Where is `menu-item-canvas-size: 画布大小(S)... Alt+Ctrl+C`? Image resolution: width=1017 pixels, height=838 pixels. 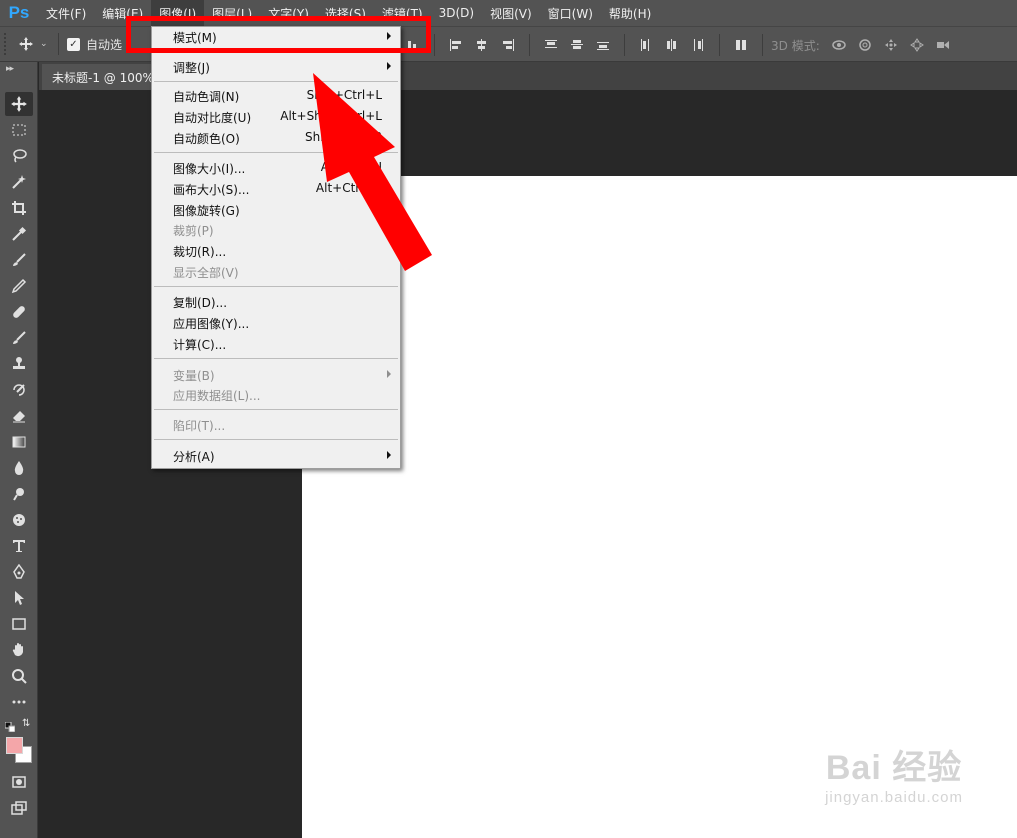
menu-item-canvas-size: 画布大小(S)... Alt+Ctrl+C is located at coordinates (276, 189).